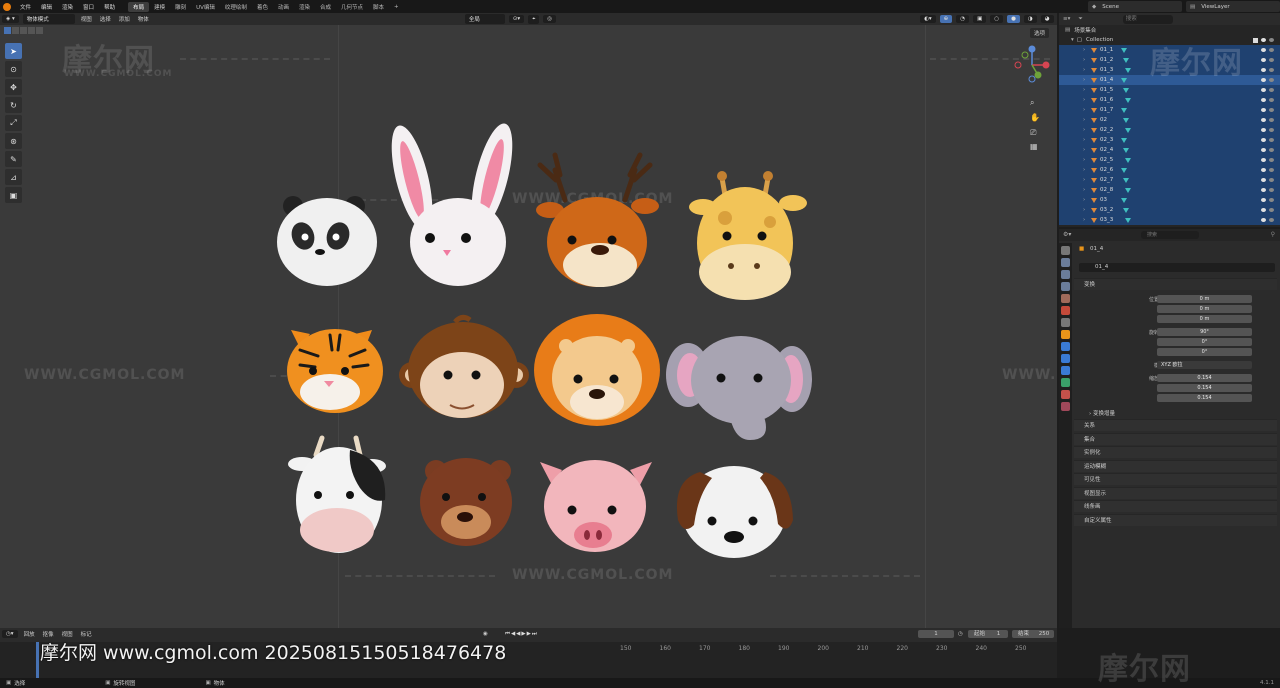  What do you see at coordinates (139, 6) in the screenshot?
I see `tab-layout: 布局` at bounding box center [139, 6].